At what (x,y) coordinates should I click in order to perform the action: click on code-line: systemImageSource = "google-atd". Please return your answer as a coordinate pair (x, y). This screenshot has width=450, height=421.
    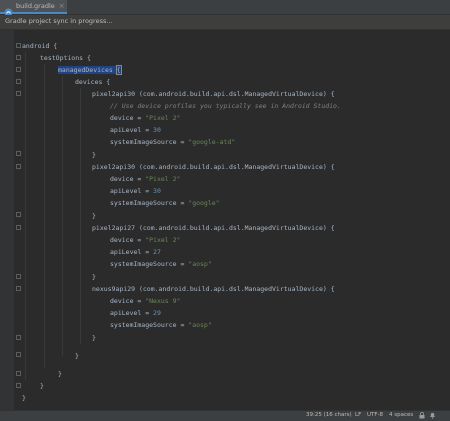
    Looking at the image, I should click on (173, 142).